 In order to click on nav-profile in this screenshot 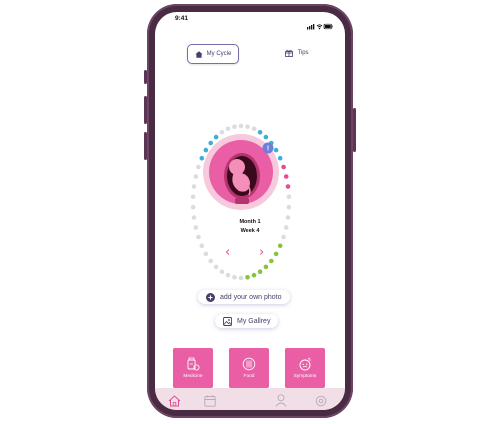, I will do `click(281, 401)`.